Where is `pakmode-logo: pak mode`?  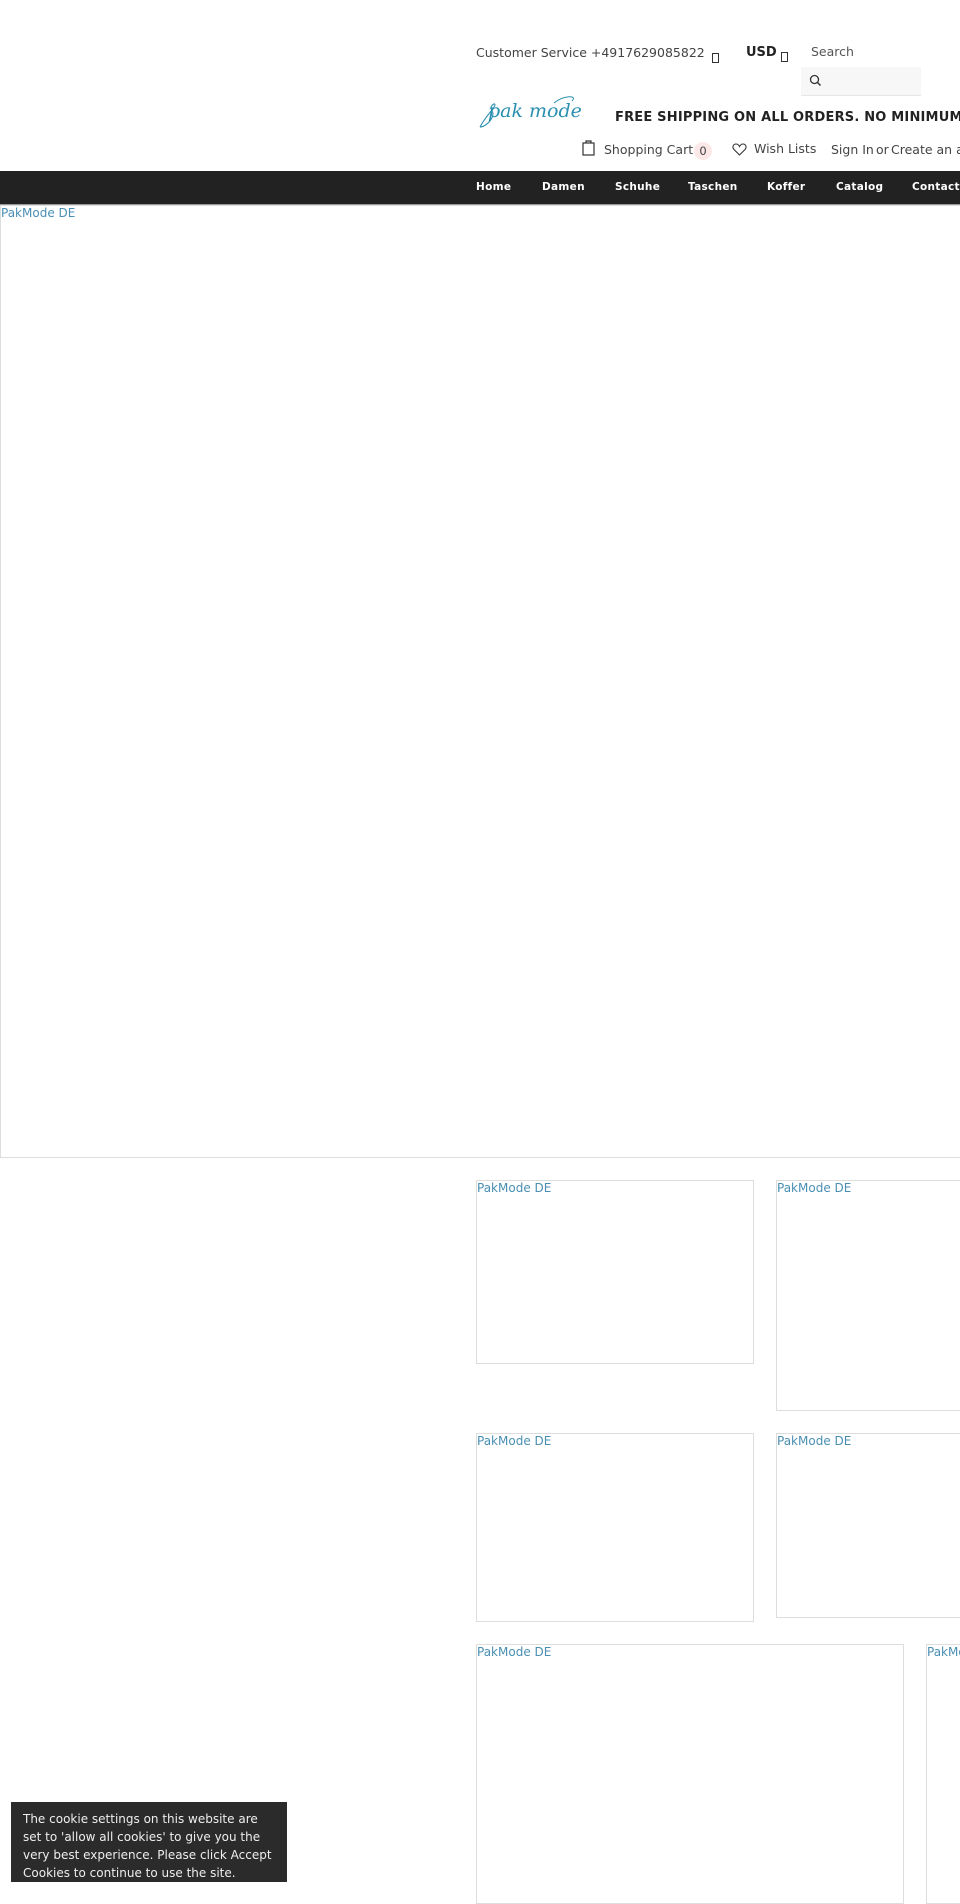 pakmode-logo: pak mode is located at coordinates (529, 113).